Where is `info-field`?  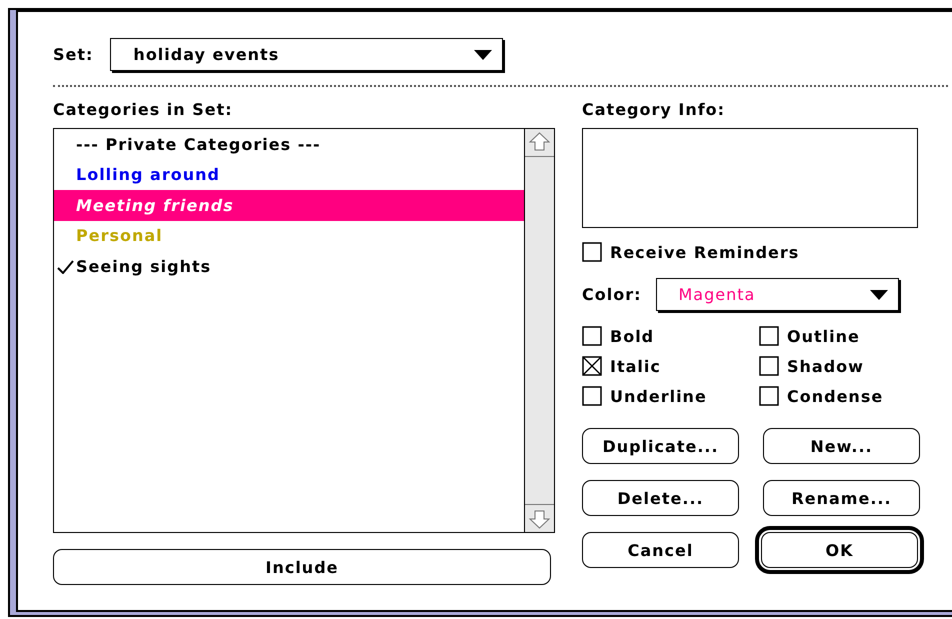
info-field is located at coordinates (750, 178).